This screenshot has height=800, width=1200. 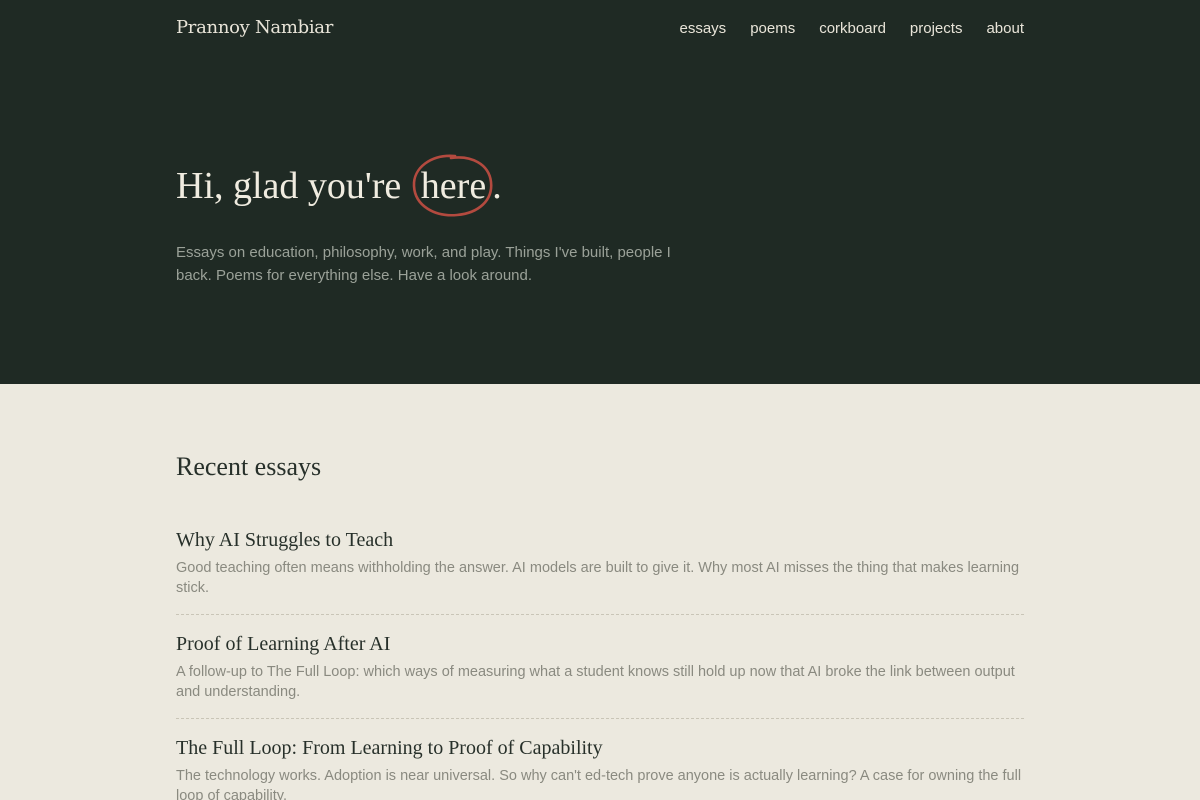 I want to click on main-nav: essays poems corkboard projects about, so click(x=852, y=28).